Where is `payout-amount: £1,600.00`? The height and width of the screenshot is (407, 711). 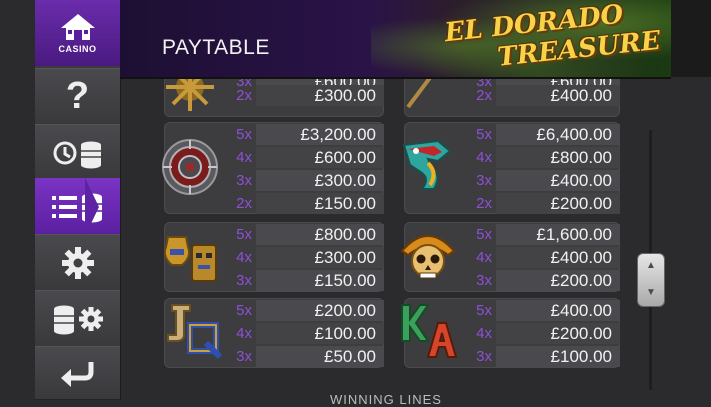 payout-amount: £1,600.00 is located at coordinates (574, 234).